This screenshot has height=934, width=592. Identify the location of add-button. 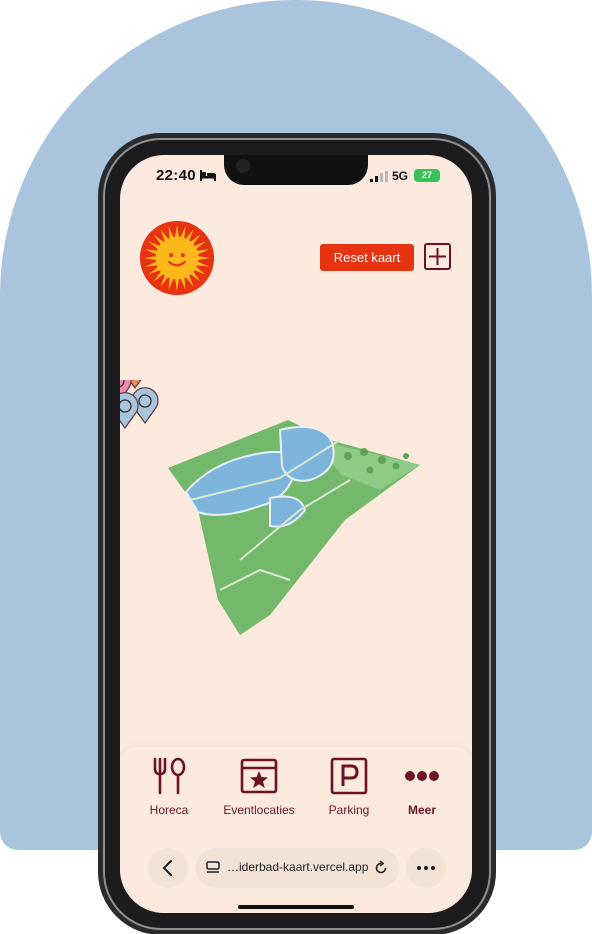
(437, 256).